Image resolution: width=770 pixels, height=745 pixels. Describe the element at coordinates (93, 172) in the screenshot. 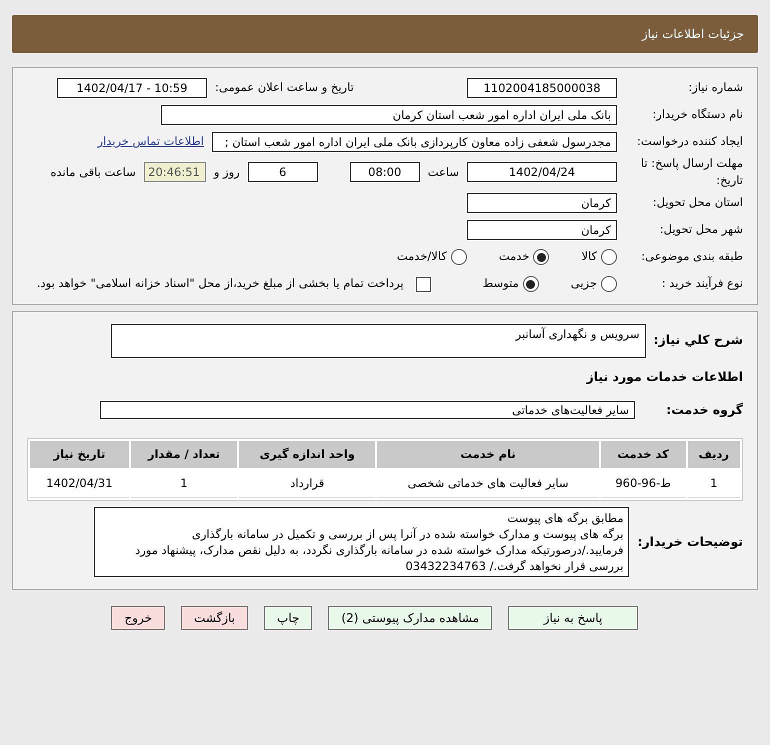

I see `field-label: ساعت باقی مانده` at that location.